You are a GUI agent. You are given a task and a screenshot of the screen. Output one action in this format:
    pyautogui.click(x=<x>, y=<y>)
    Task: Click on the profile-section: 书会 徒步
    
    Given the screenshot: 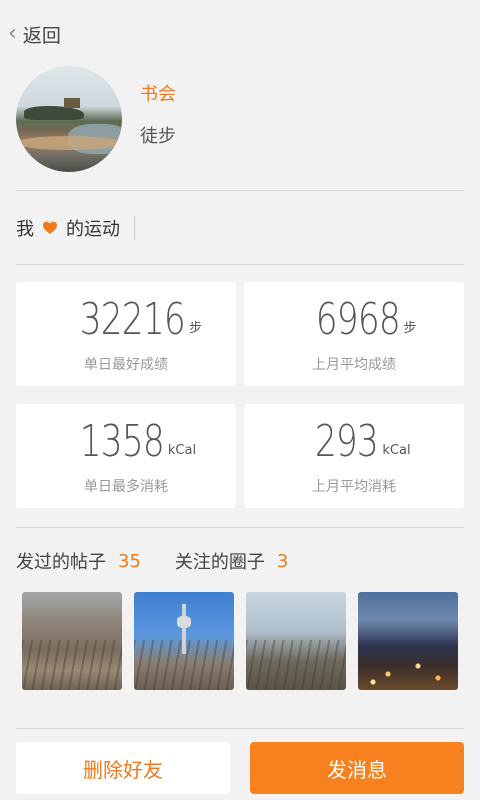 What is the action you would take?
    pyautogui.click(x=240, y=119)
    